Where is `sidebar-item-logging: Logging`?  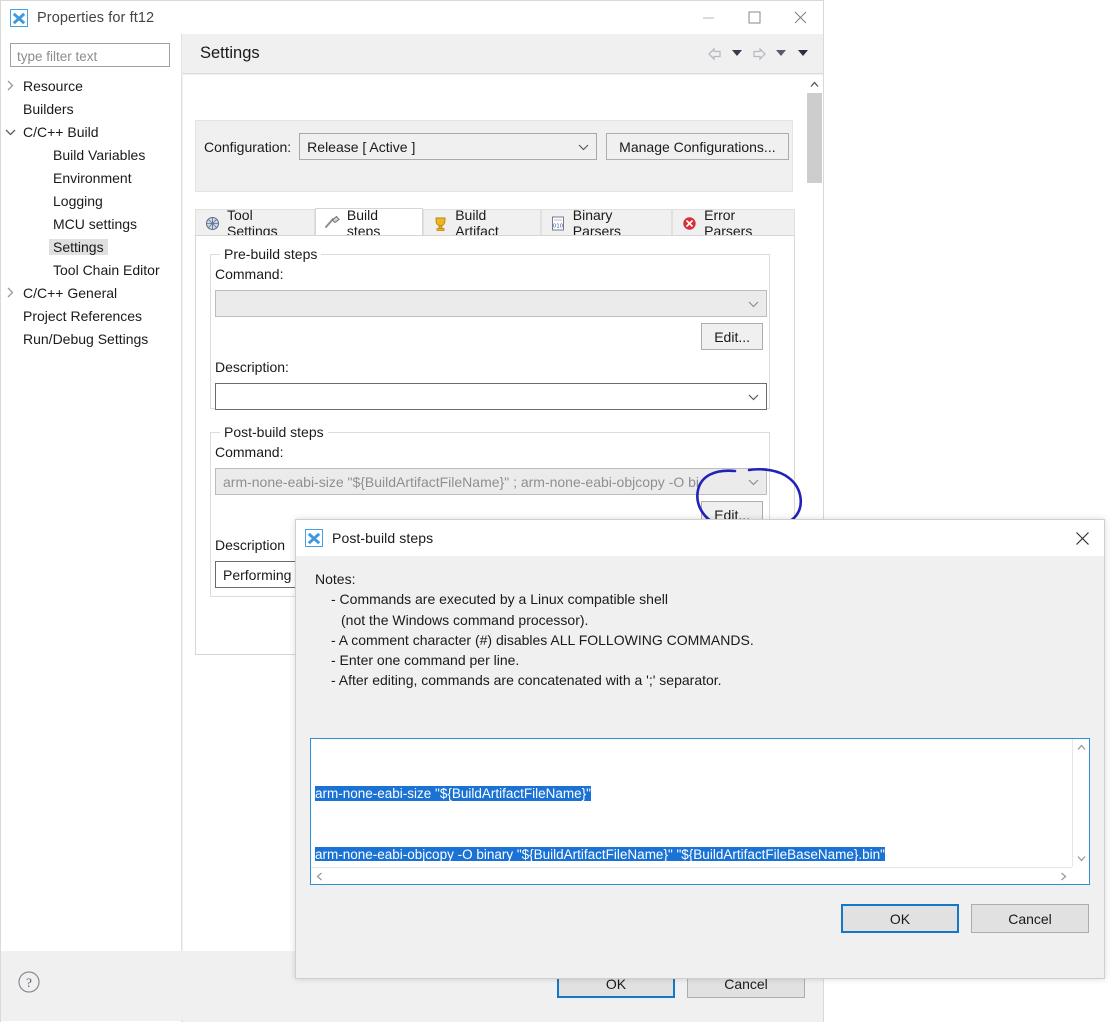
sidebar-item-logging: Logging is located at coordinates (91, 200).